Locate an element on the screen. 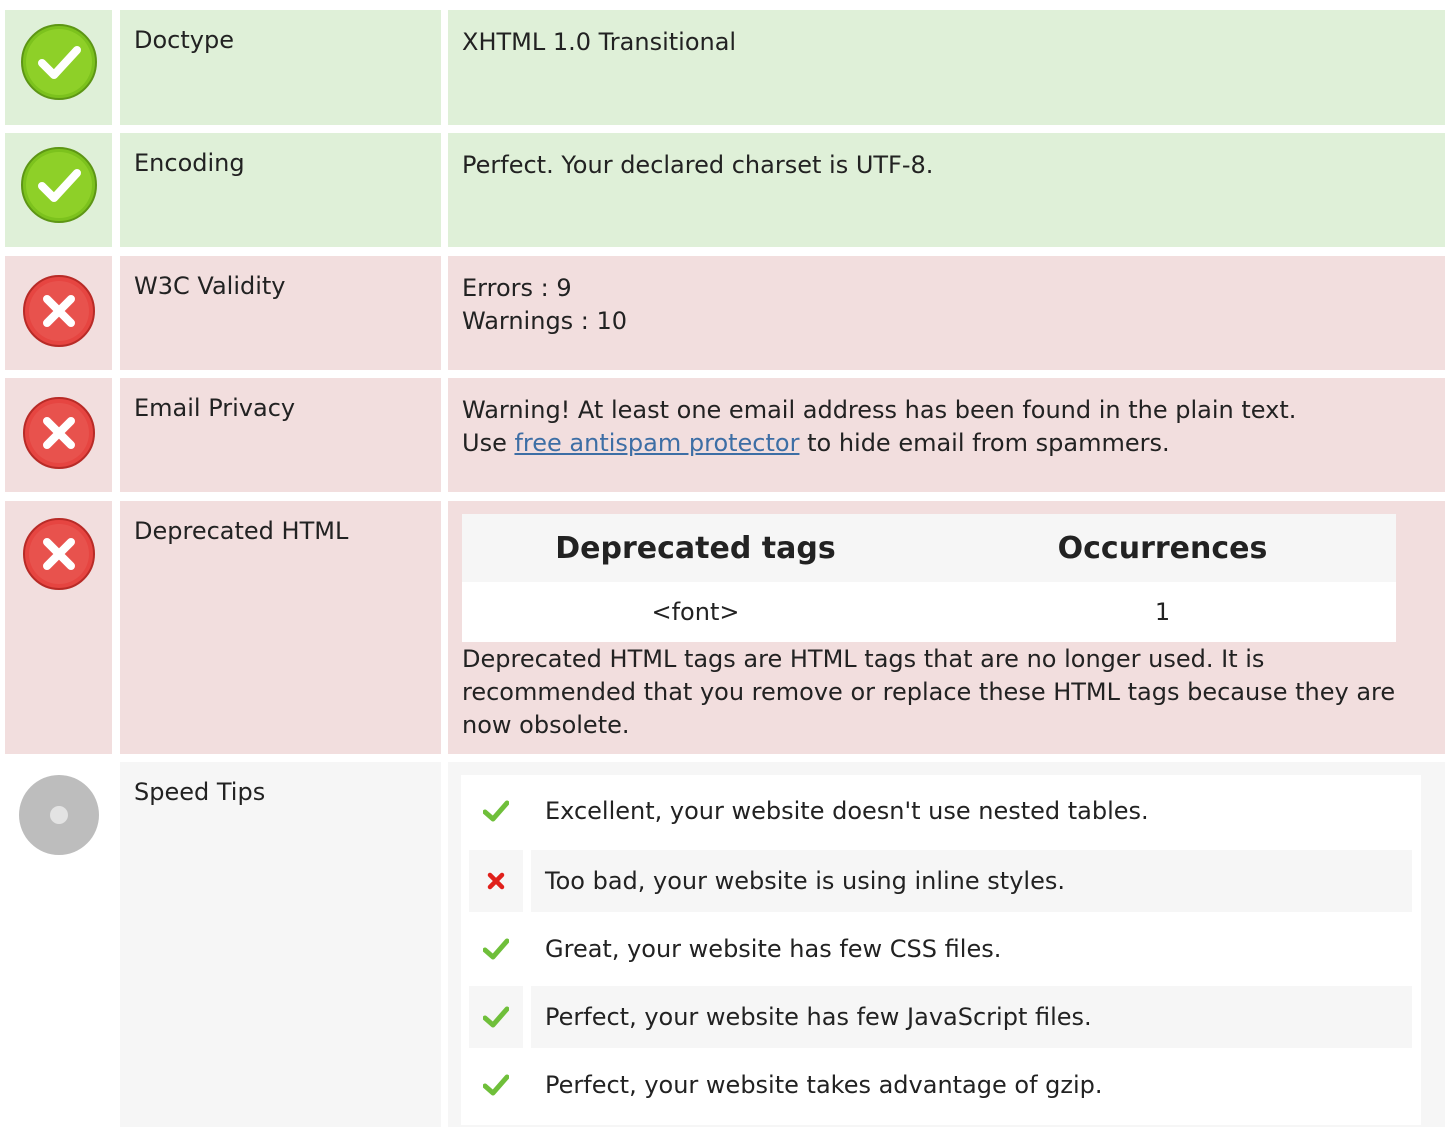 Image resolution: width=1445 pixels, height=1127 pixels. value-cell: XHTML 1.0 Transitional is located at coordinates (946, 67).